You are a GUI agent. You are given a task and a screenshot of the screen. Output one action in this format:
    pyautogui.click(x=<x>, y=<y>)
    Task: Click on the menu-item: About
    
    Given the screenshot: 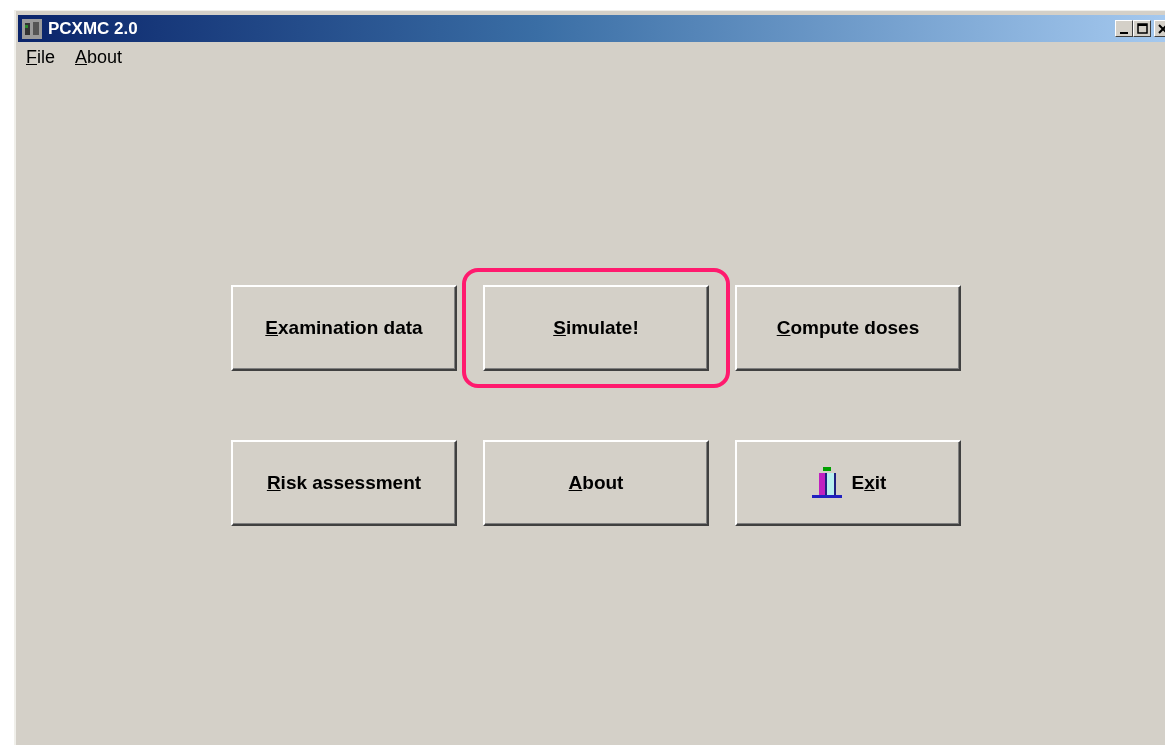 What is the action you would take?
    pyautogui.click(x=99, y=58)
    